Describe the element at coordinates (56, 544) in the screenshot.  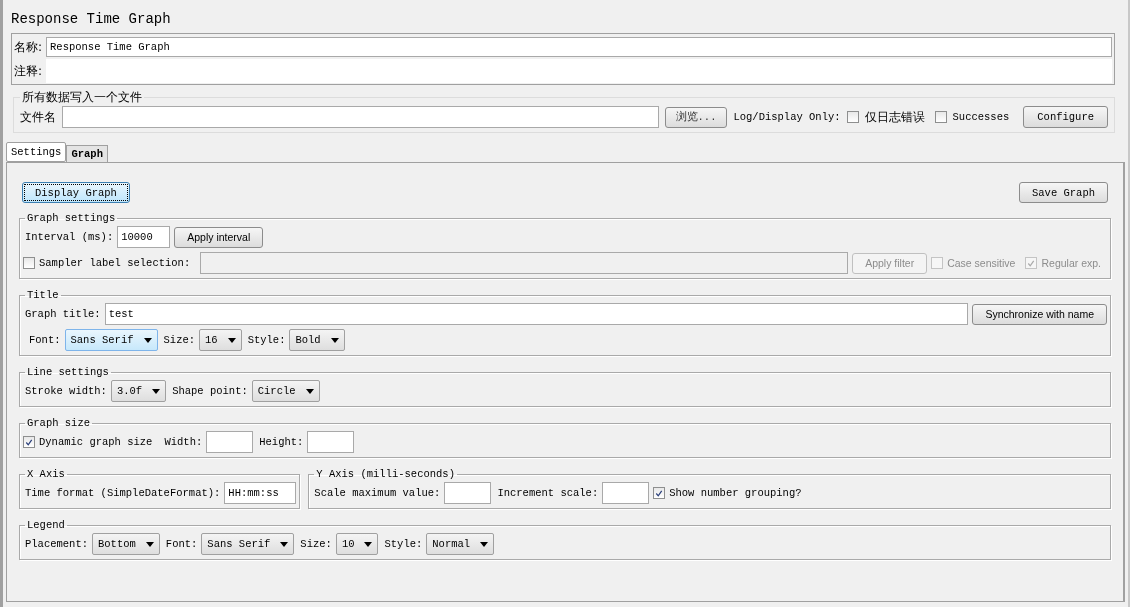
I see `field-label: Placement:` at that location.